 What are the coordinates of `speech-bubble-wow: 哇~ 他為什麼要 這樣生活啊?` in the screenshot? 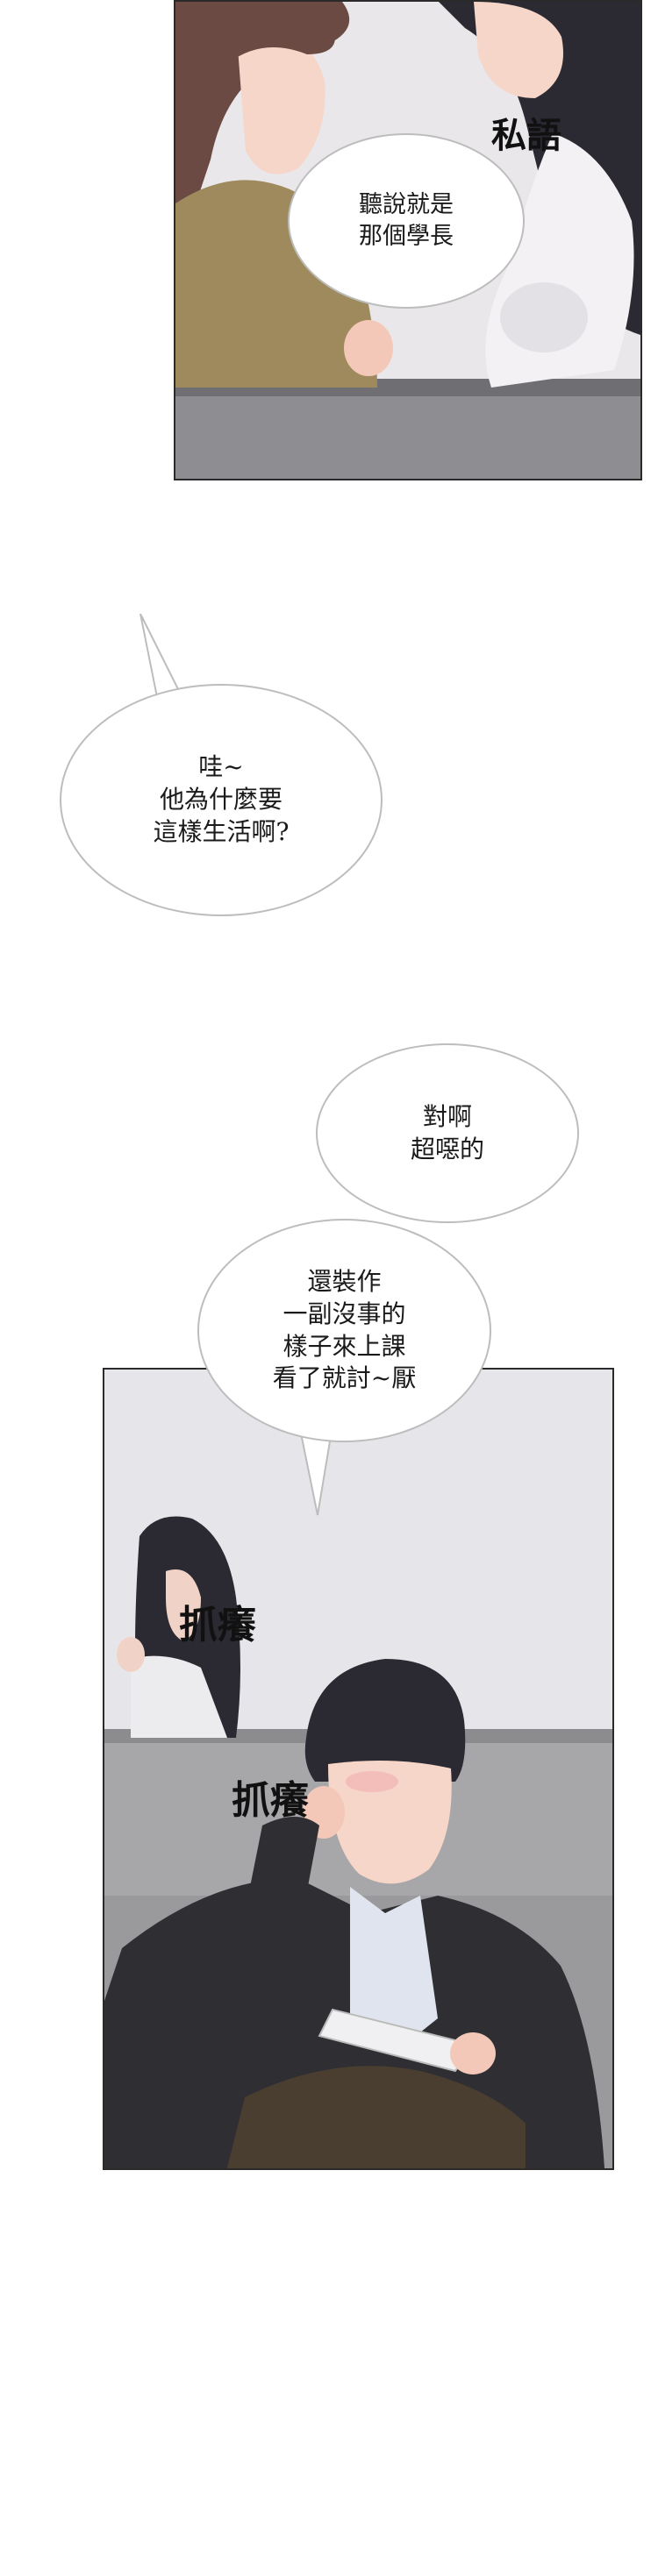 It's located at (221, 800).